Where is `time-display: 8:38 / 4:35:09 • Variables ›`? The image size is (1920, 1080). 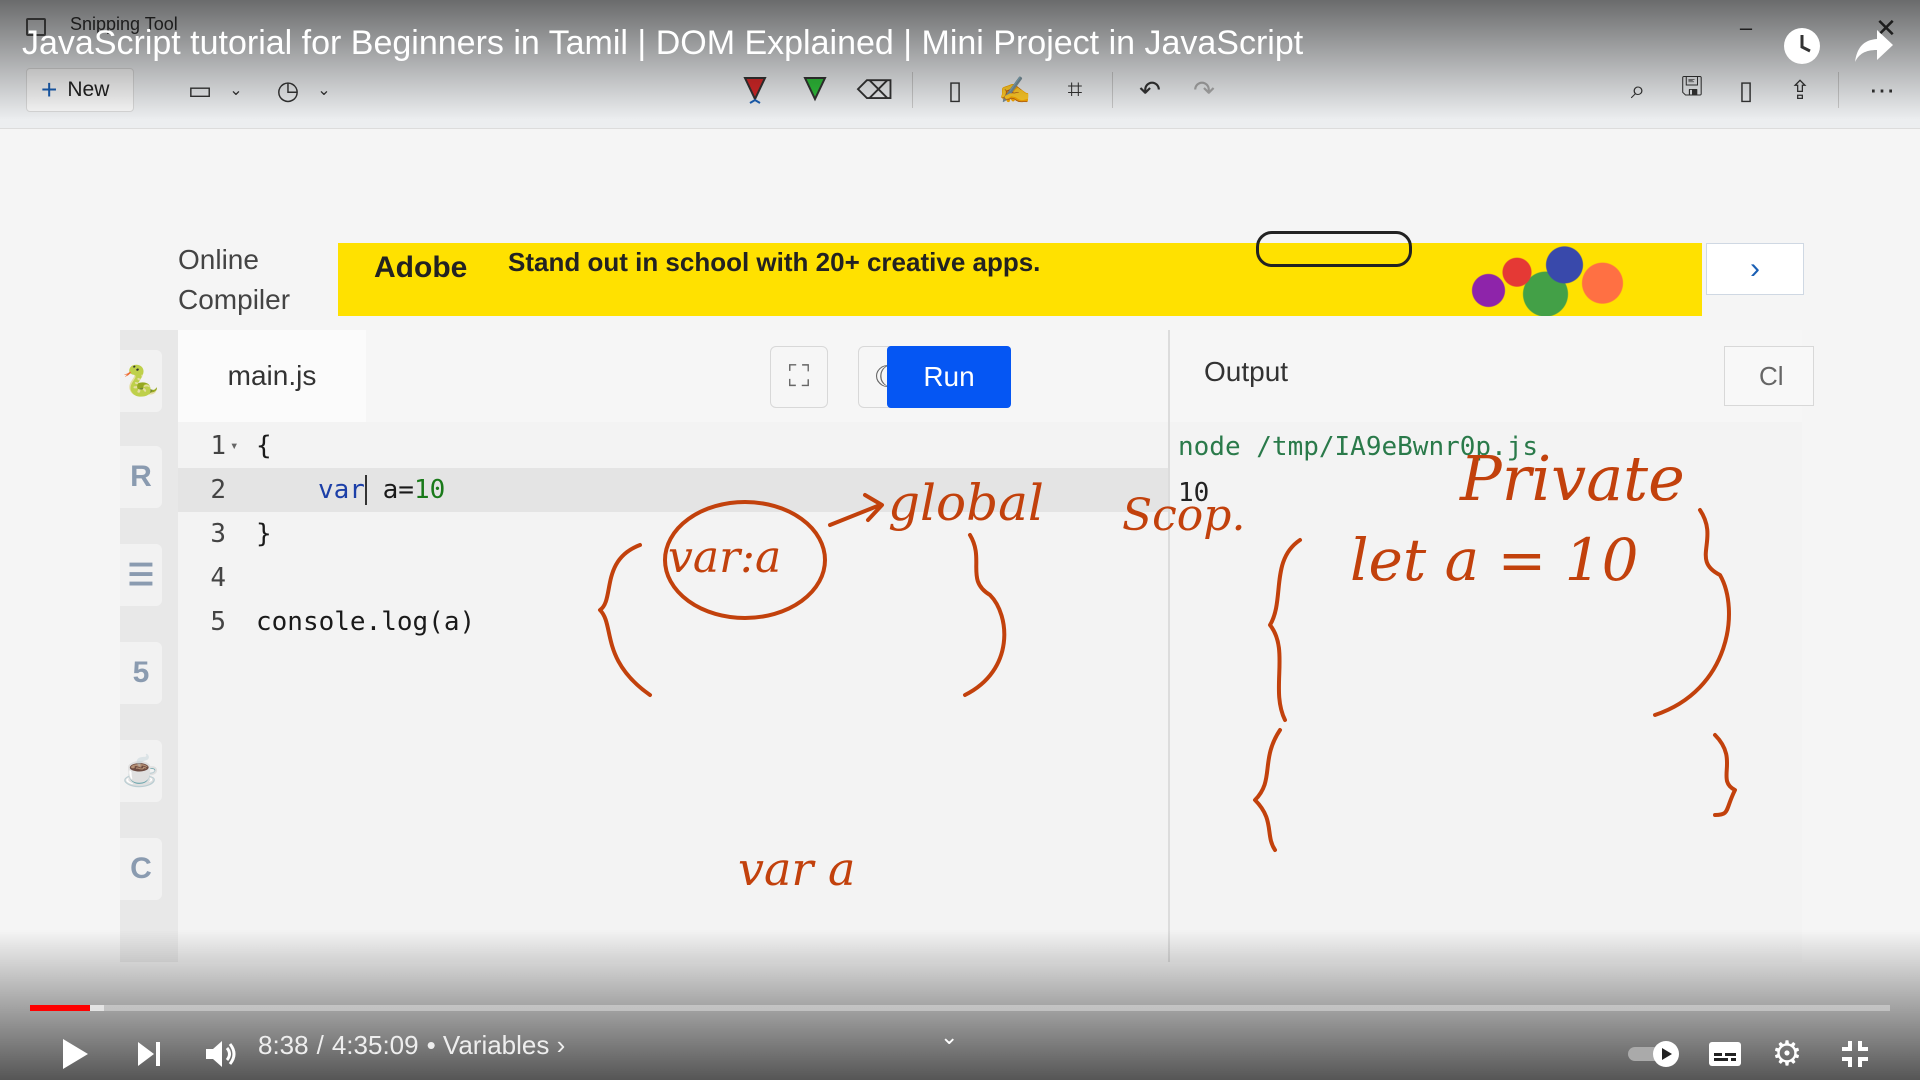
time-display: 8:38 / 4:35:09 • Variables › is located at coordinates (411, 1045).